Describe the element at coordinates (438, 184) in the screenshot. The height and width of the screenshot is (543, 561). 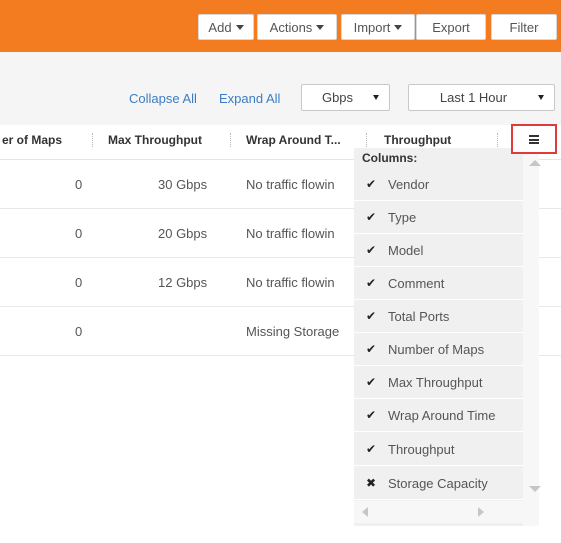
I see `column-toggle-vendor: ✔ Vendor` at that location.